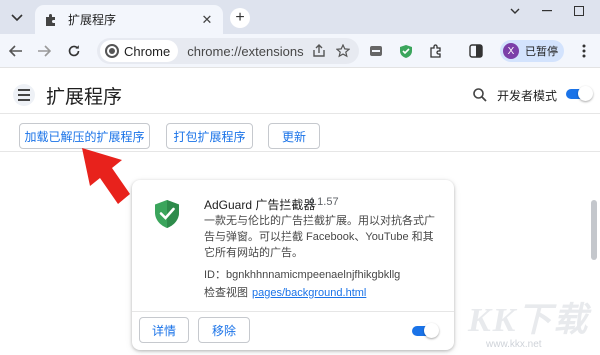 The width and height of the screenshot is (600, 355). What do you see at coordinates (323, 202) in the screenshot?
I see `extension-version: 4.1.57` at bounding box center [323, 202].